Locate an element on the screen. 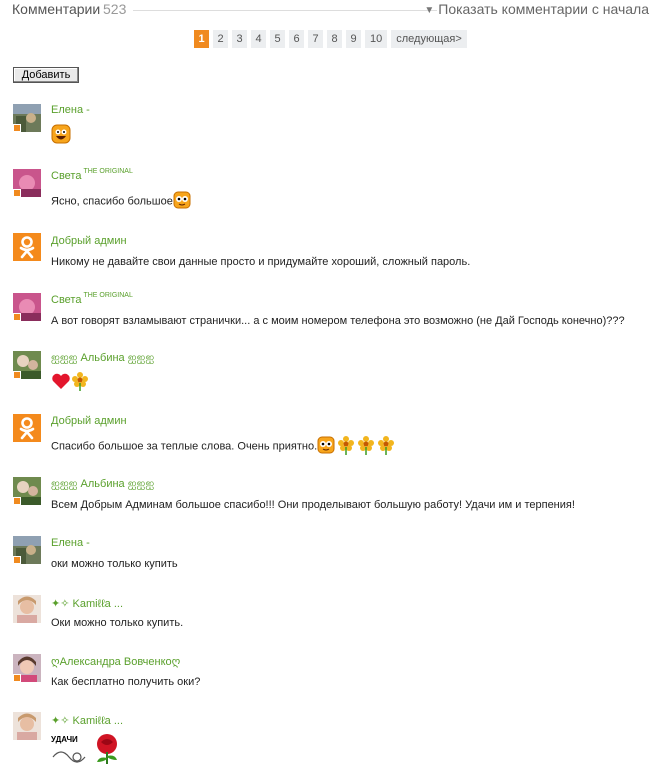 The height and width of the screenshot is (768, 661). comment-item: Елена - оки можно только купить is located at coordinates (333, 558).